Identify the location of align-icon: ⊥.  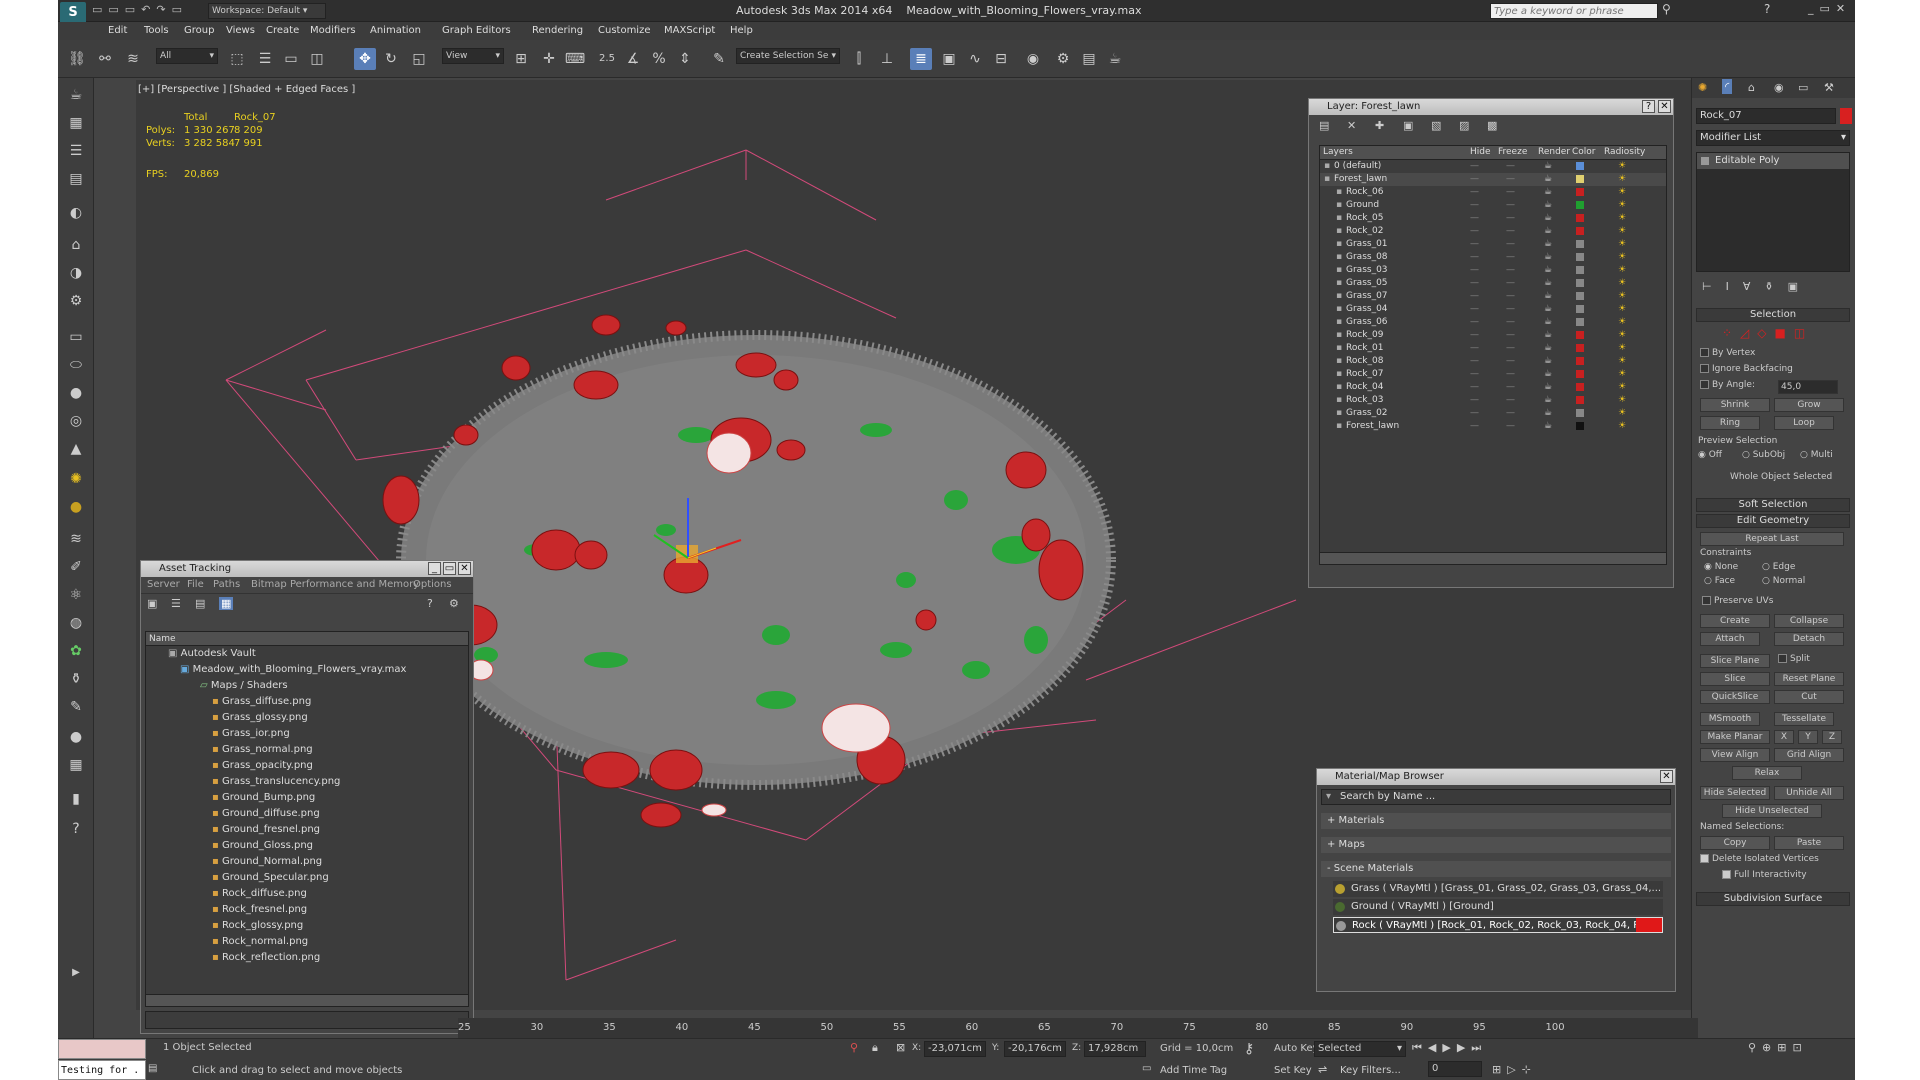
(887, 59).